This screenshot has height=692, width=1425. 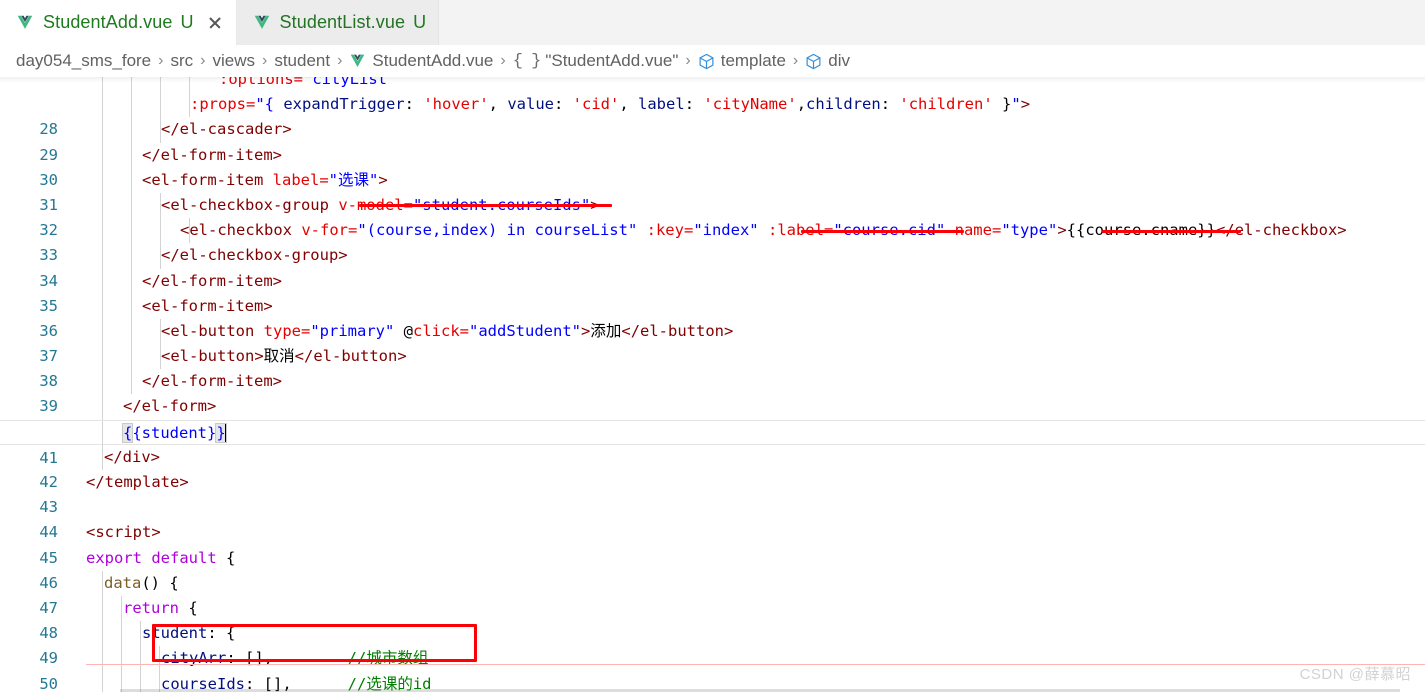 What do you see at coordinates (712, 291) in the screenshot?
I see `code-line: 35 </el-form-item>` at bounding box center [712, 291].